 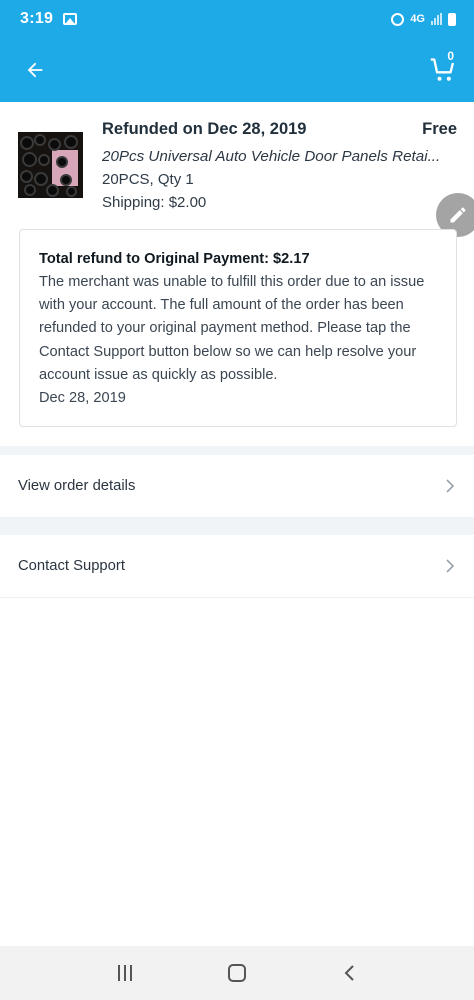 What do you see at coordinates (154, 202) in the screenshot?
I see `shipping-cost: Shipping: $2.00` at bounding box center [154, 202].